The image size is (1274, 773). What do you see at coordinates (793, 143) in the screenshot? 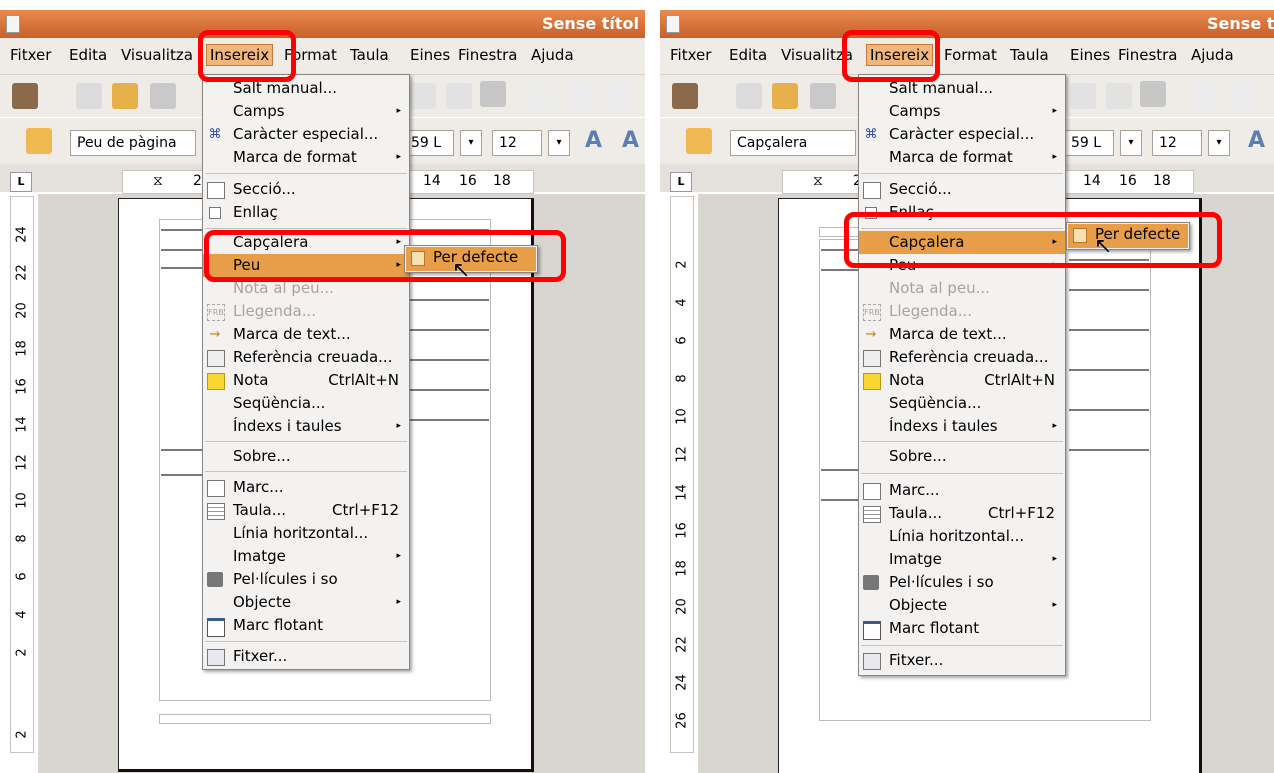
I see `paragraph-style-field: Capçalera` at bounding box center [793, 143].